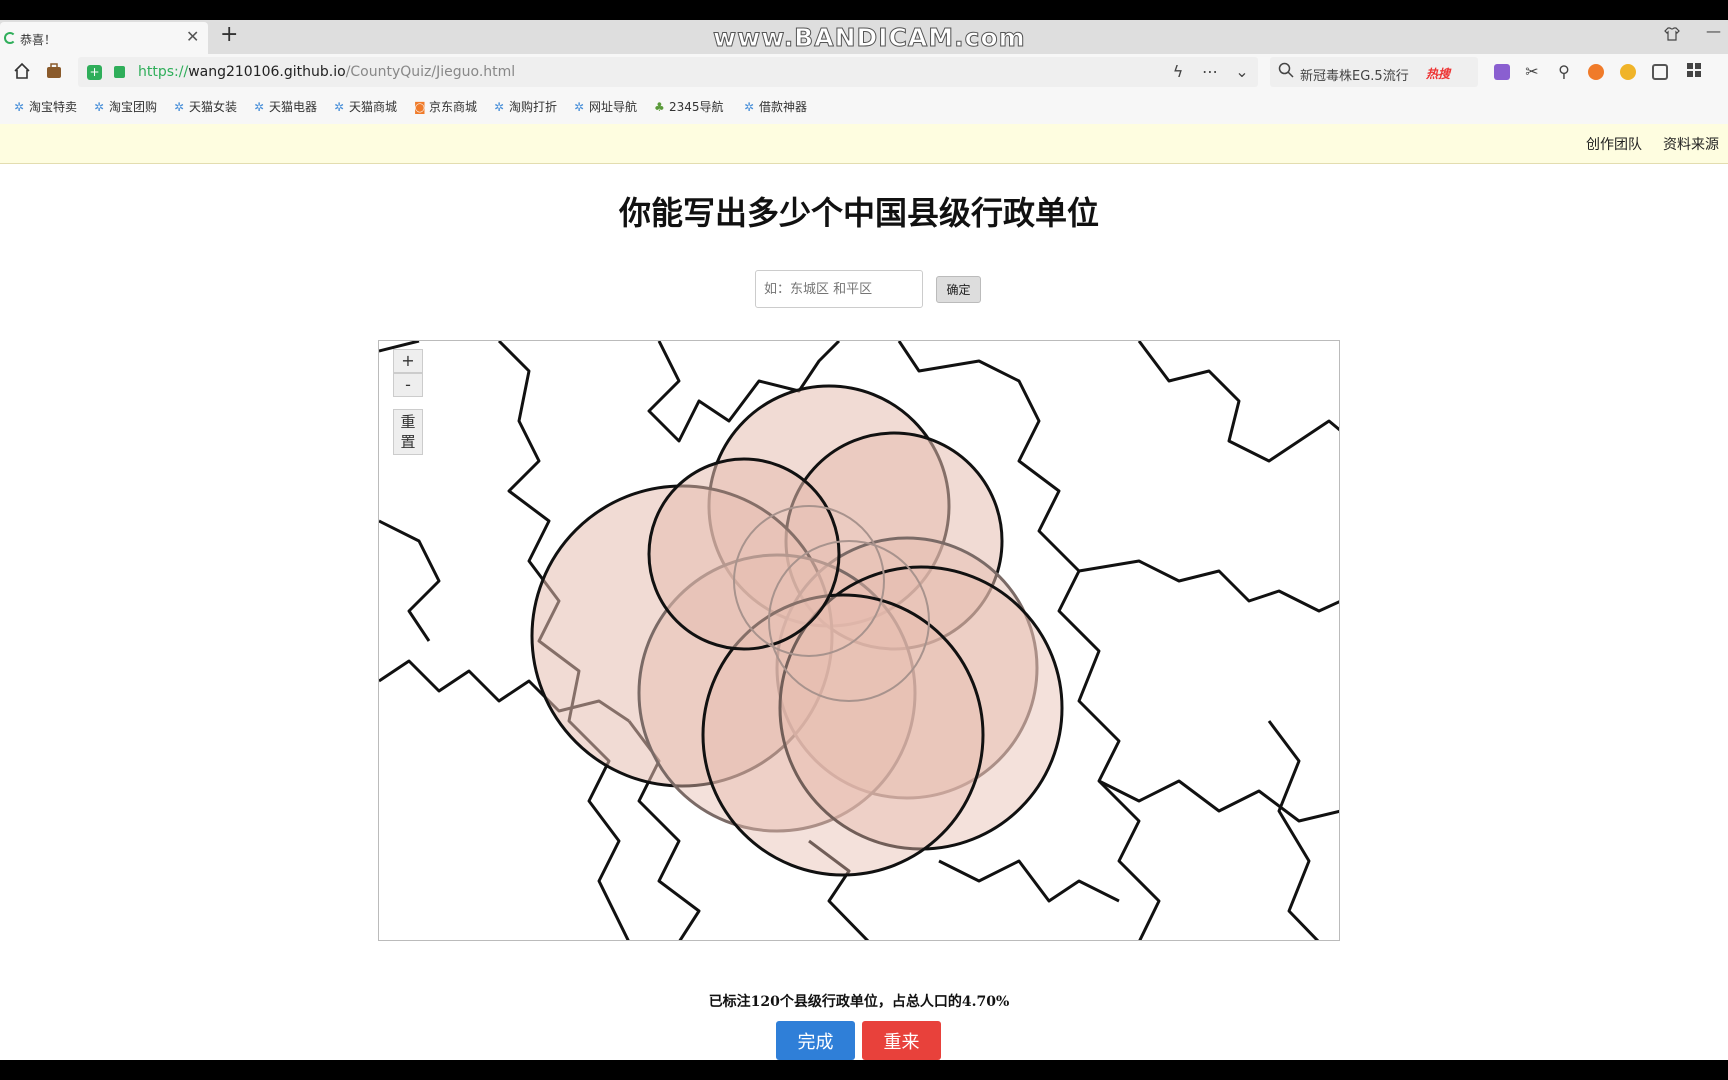  I want to click on magnifier-icon: ⚲, so click(1564, 72).